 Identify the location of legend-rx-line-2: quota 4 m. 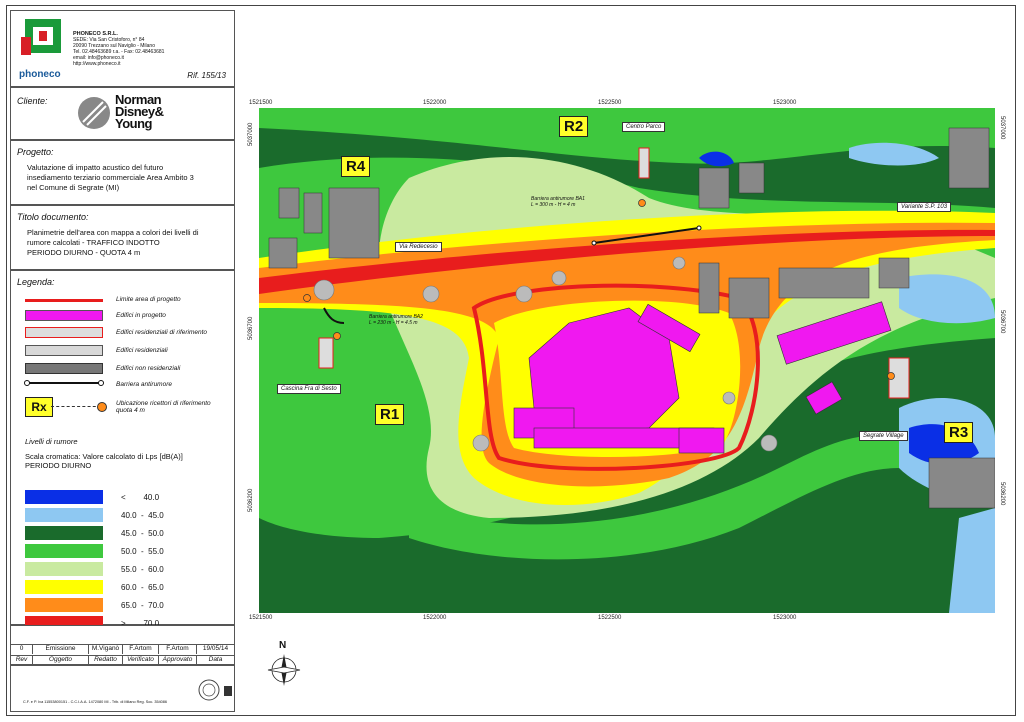
(130, 410).